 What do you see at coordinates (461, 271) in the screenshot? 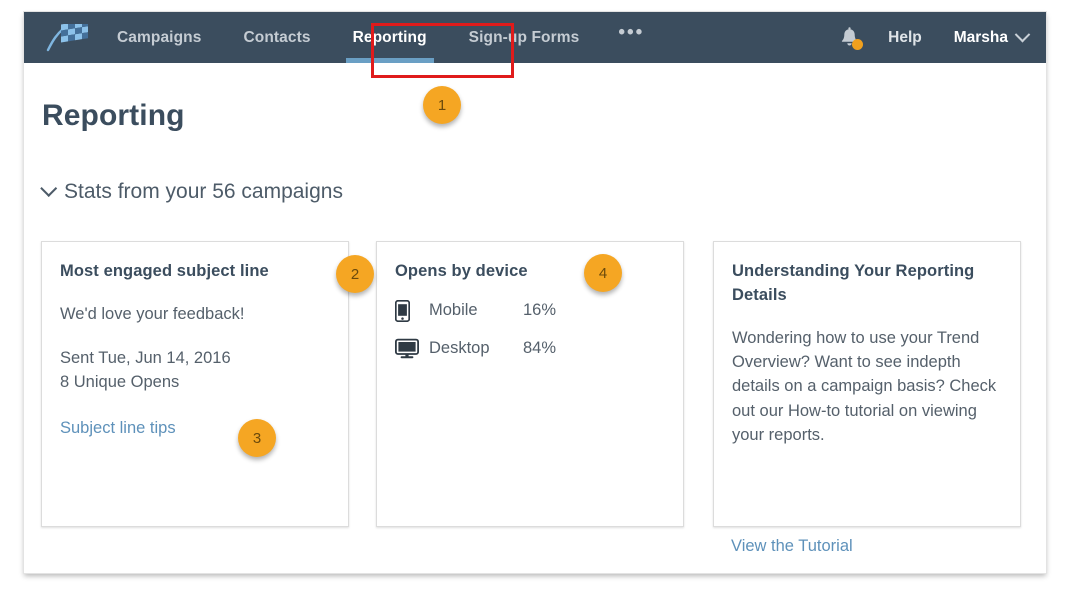
I see `card-title-opens-by-device: Opens by device` at bounding box center [461, 271].